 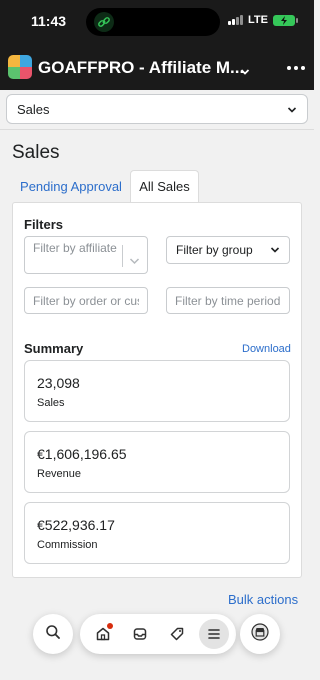 What do you see at coordinates (76, 525) in the screenshot?
I see `metric-value: €522,936.17` at bounding box center [76, 525].